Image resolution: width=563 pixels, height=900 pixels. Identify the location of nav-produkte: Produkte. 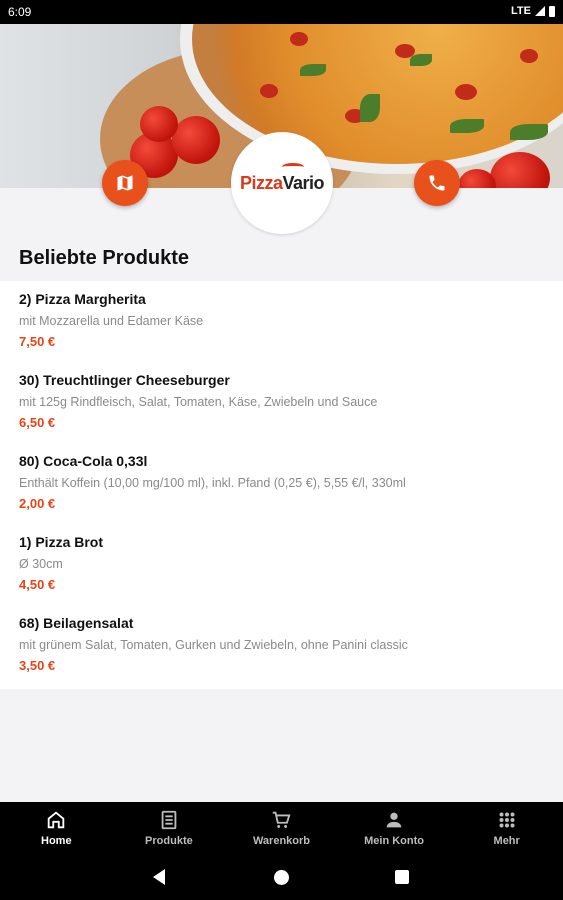
(169, 828).